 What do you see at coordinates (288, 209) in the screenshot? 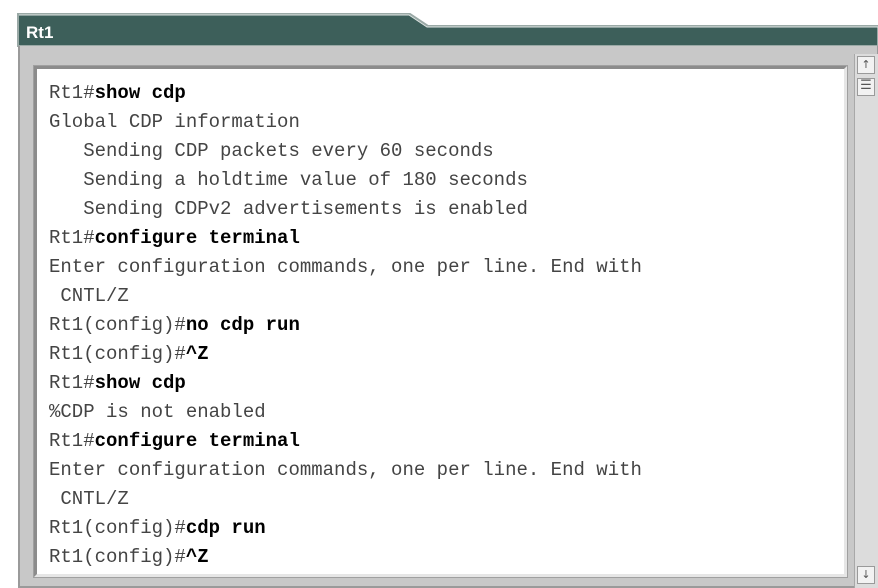
I see `output: Sending CDPv2 advertisements is enabled` at bounding box center [288, 209].